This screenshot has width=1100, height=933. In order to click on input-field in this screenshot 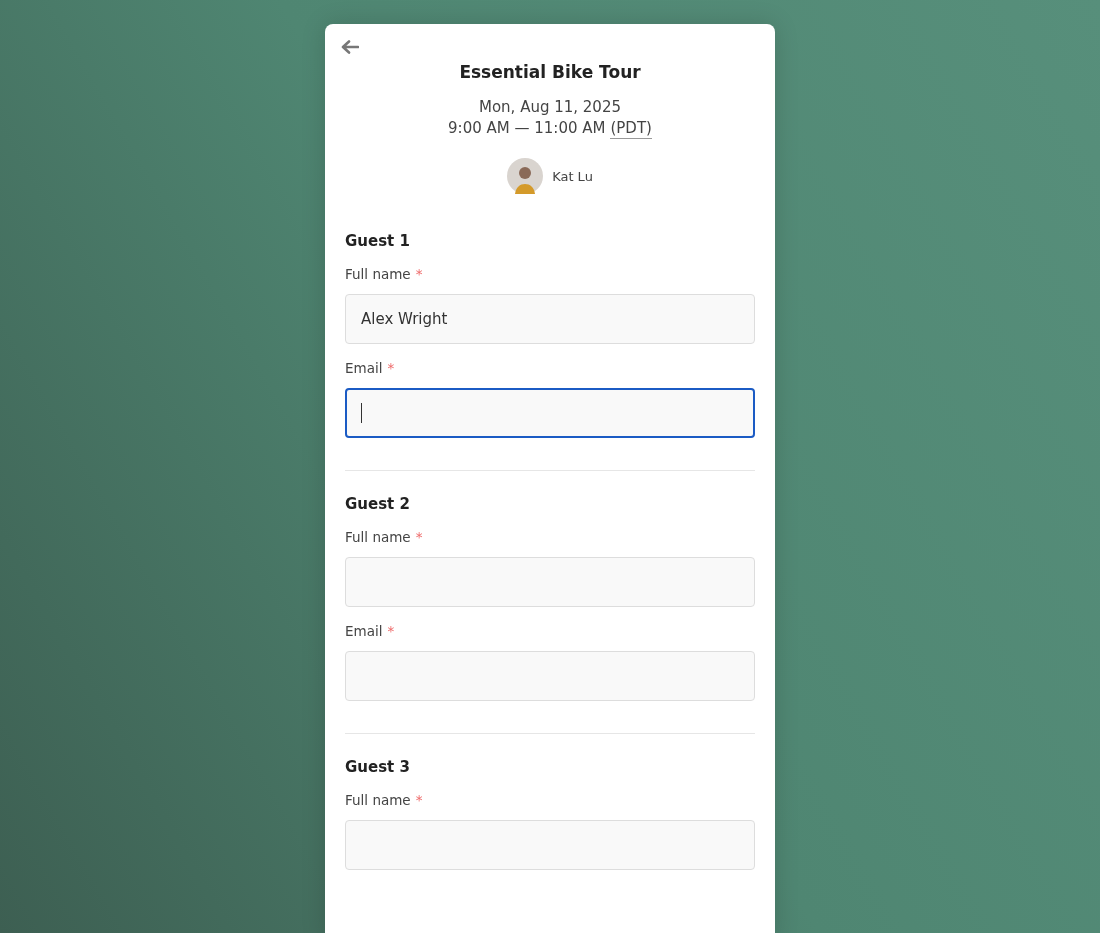, I will do `click(550, 413)`.